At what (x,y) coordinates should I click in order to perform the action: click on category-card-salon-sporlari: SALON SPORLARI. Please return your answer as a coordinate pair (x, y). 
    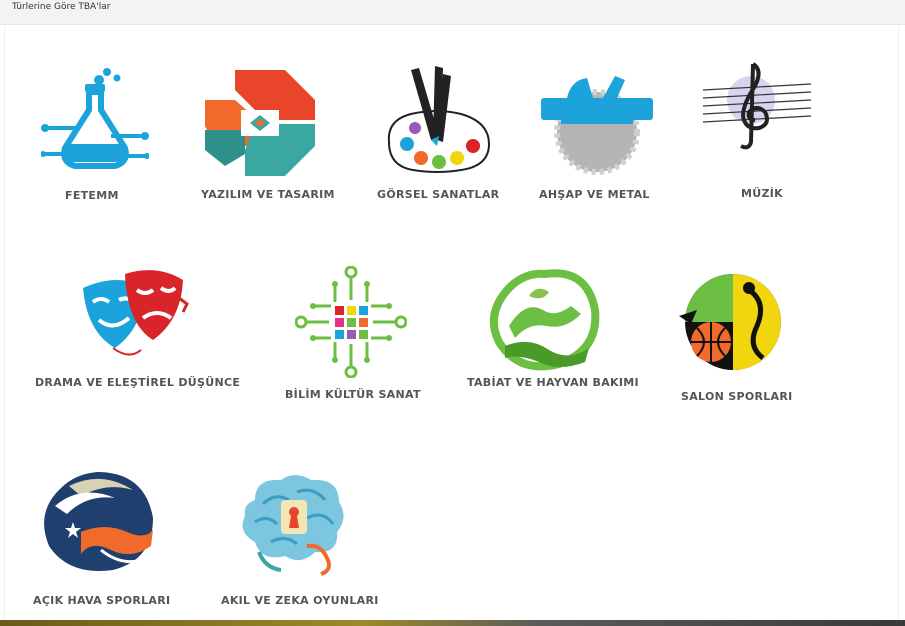
    Looking at the image, I should click on (737, 334).